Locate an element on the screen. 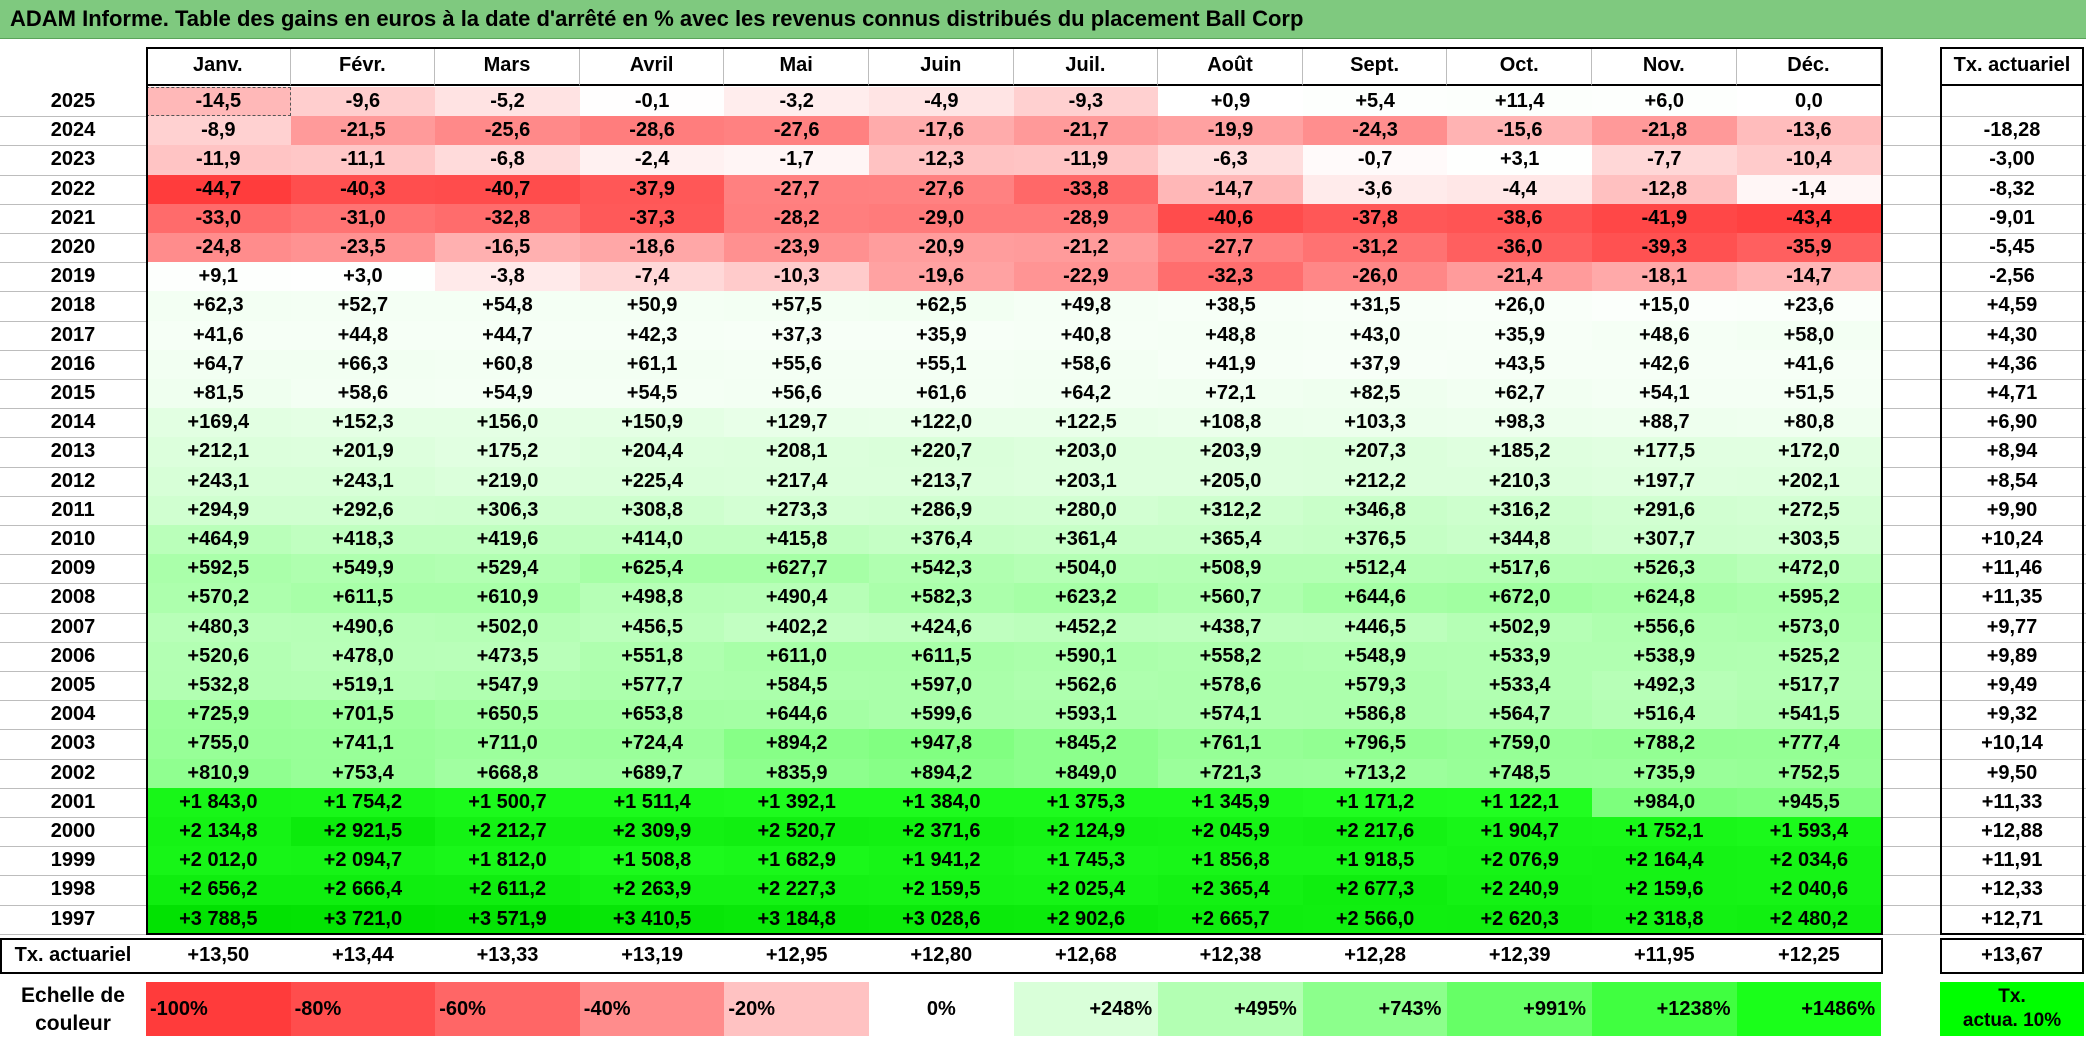 This screenshot has height=1038, width=2086. table-cell: -21,7 is located at coordinates (1086, 131).